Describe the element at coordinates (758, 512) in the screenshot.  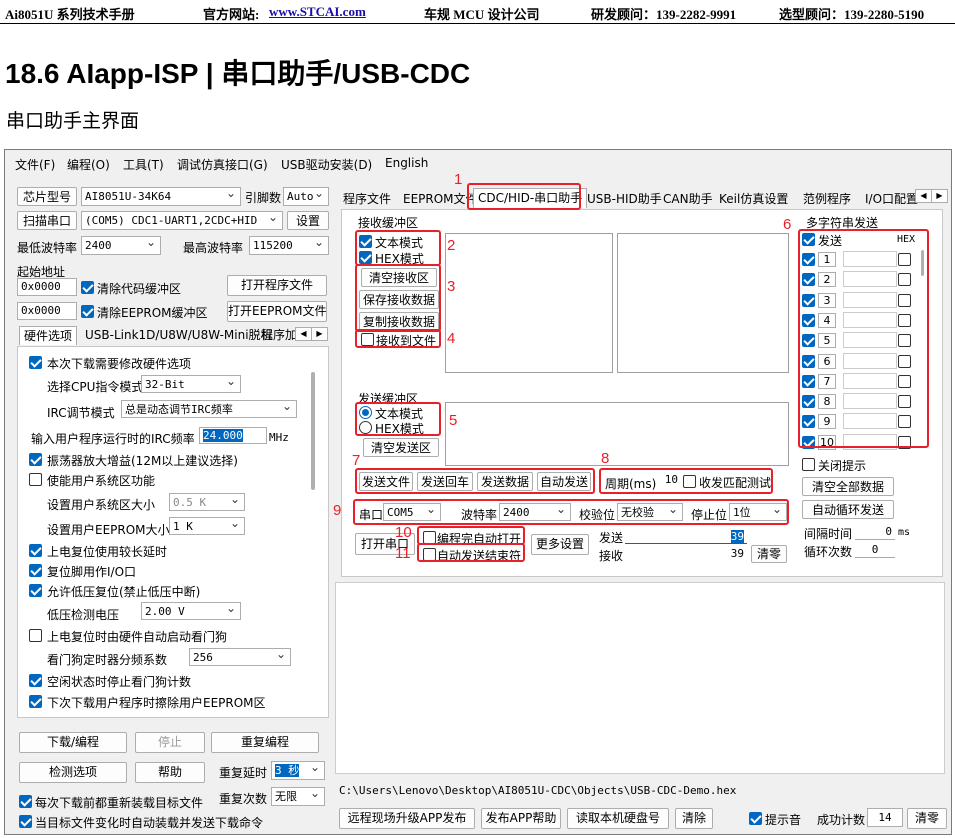
I see `stop-bit-select: 1位` at that location.